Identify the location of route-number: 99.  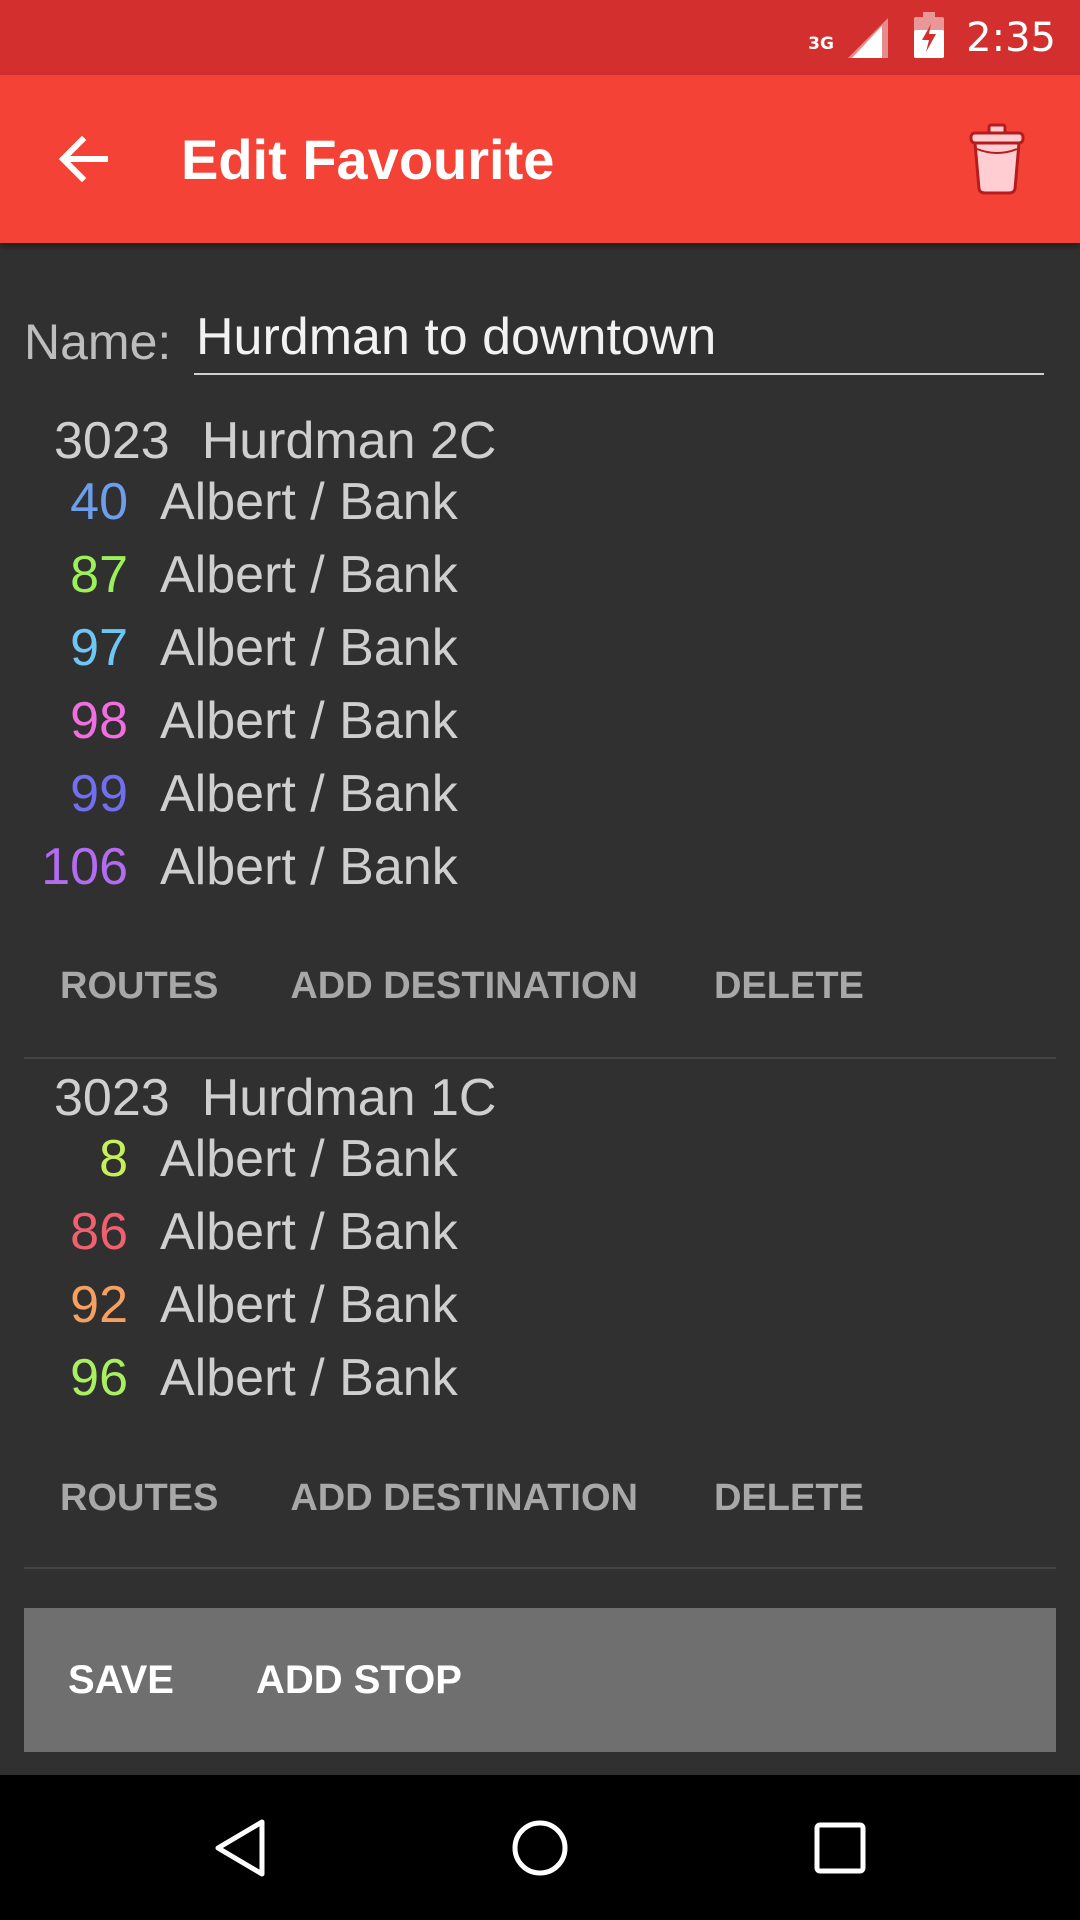
(99, 793).